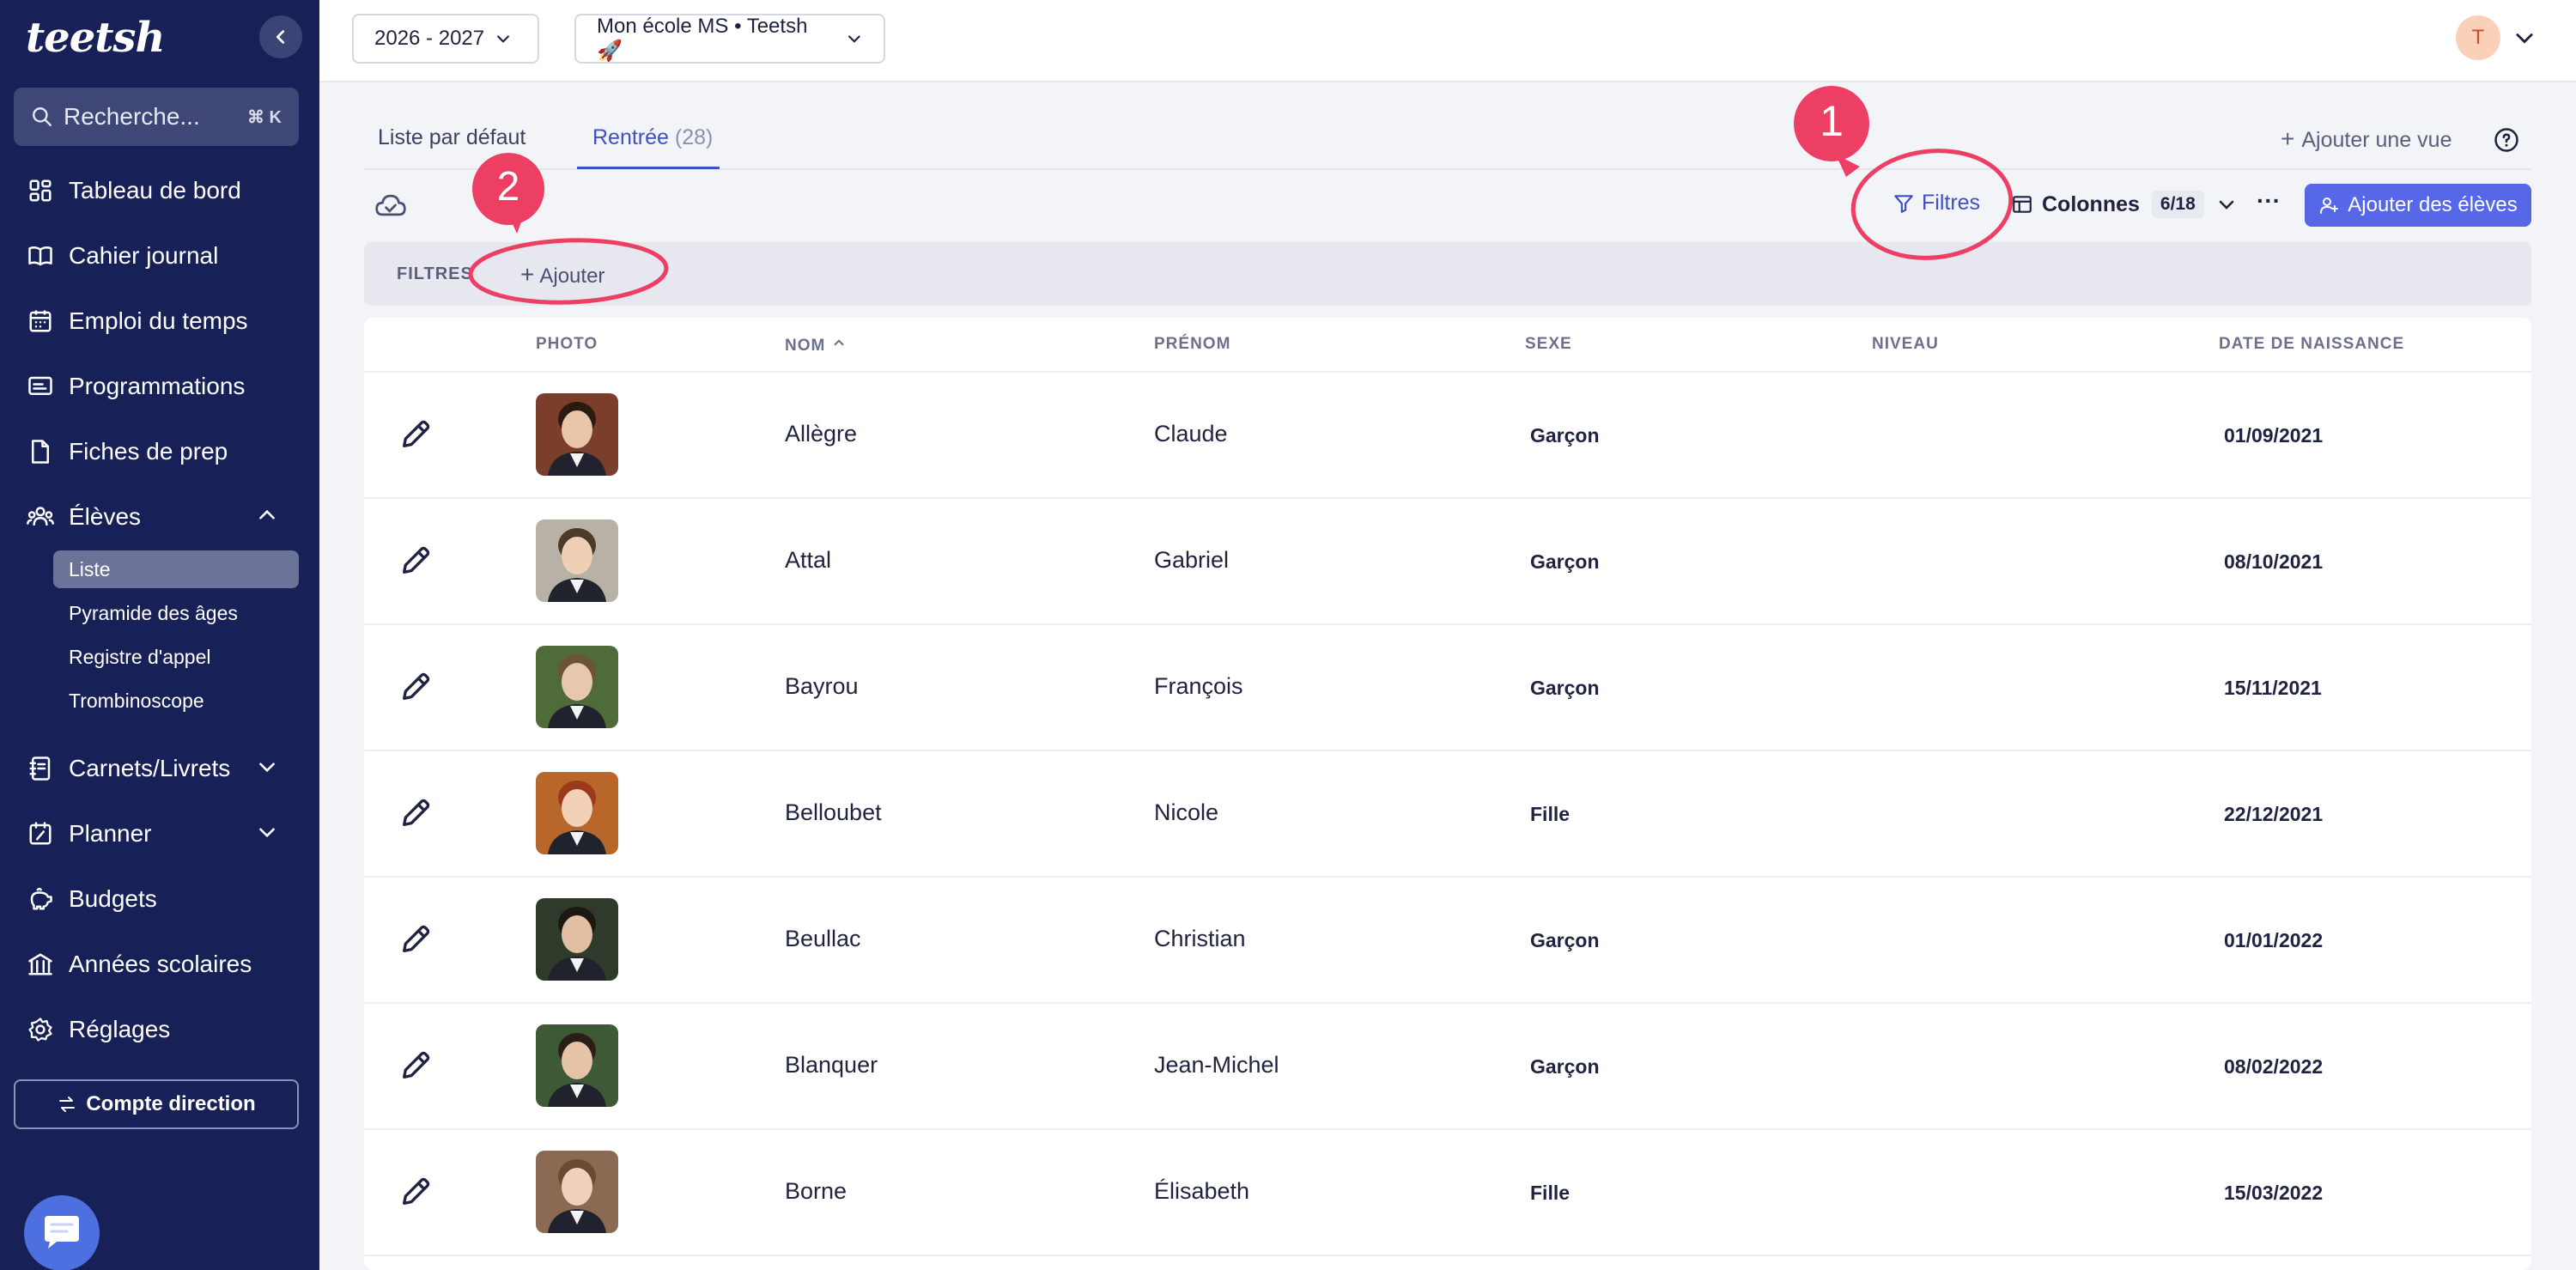 This screenshot has width=2576, height=1270. I want to click on annotation-1-number: 1, so click(1832, 121).